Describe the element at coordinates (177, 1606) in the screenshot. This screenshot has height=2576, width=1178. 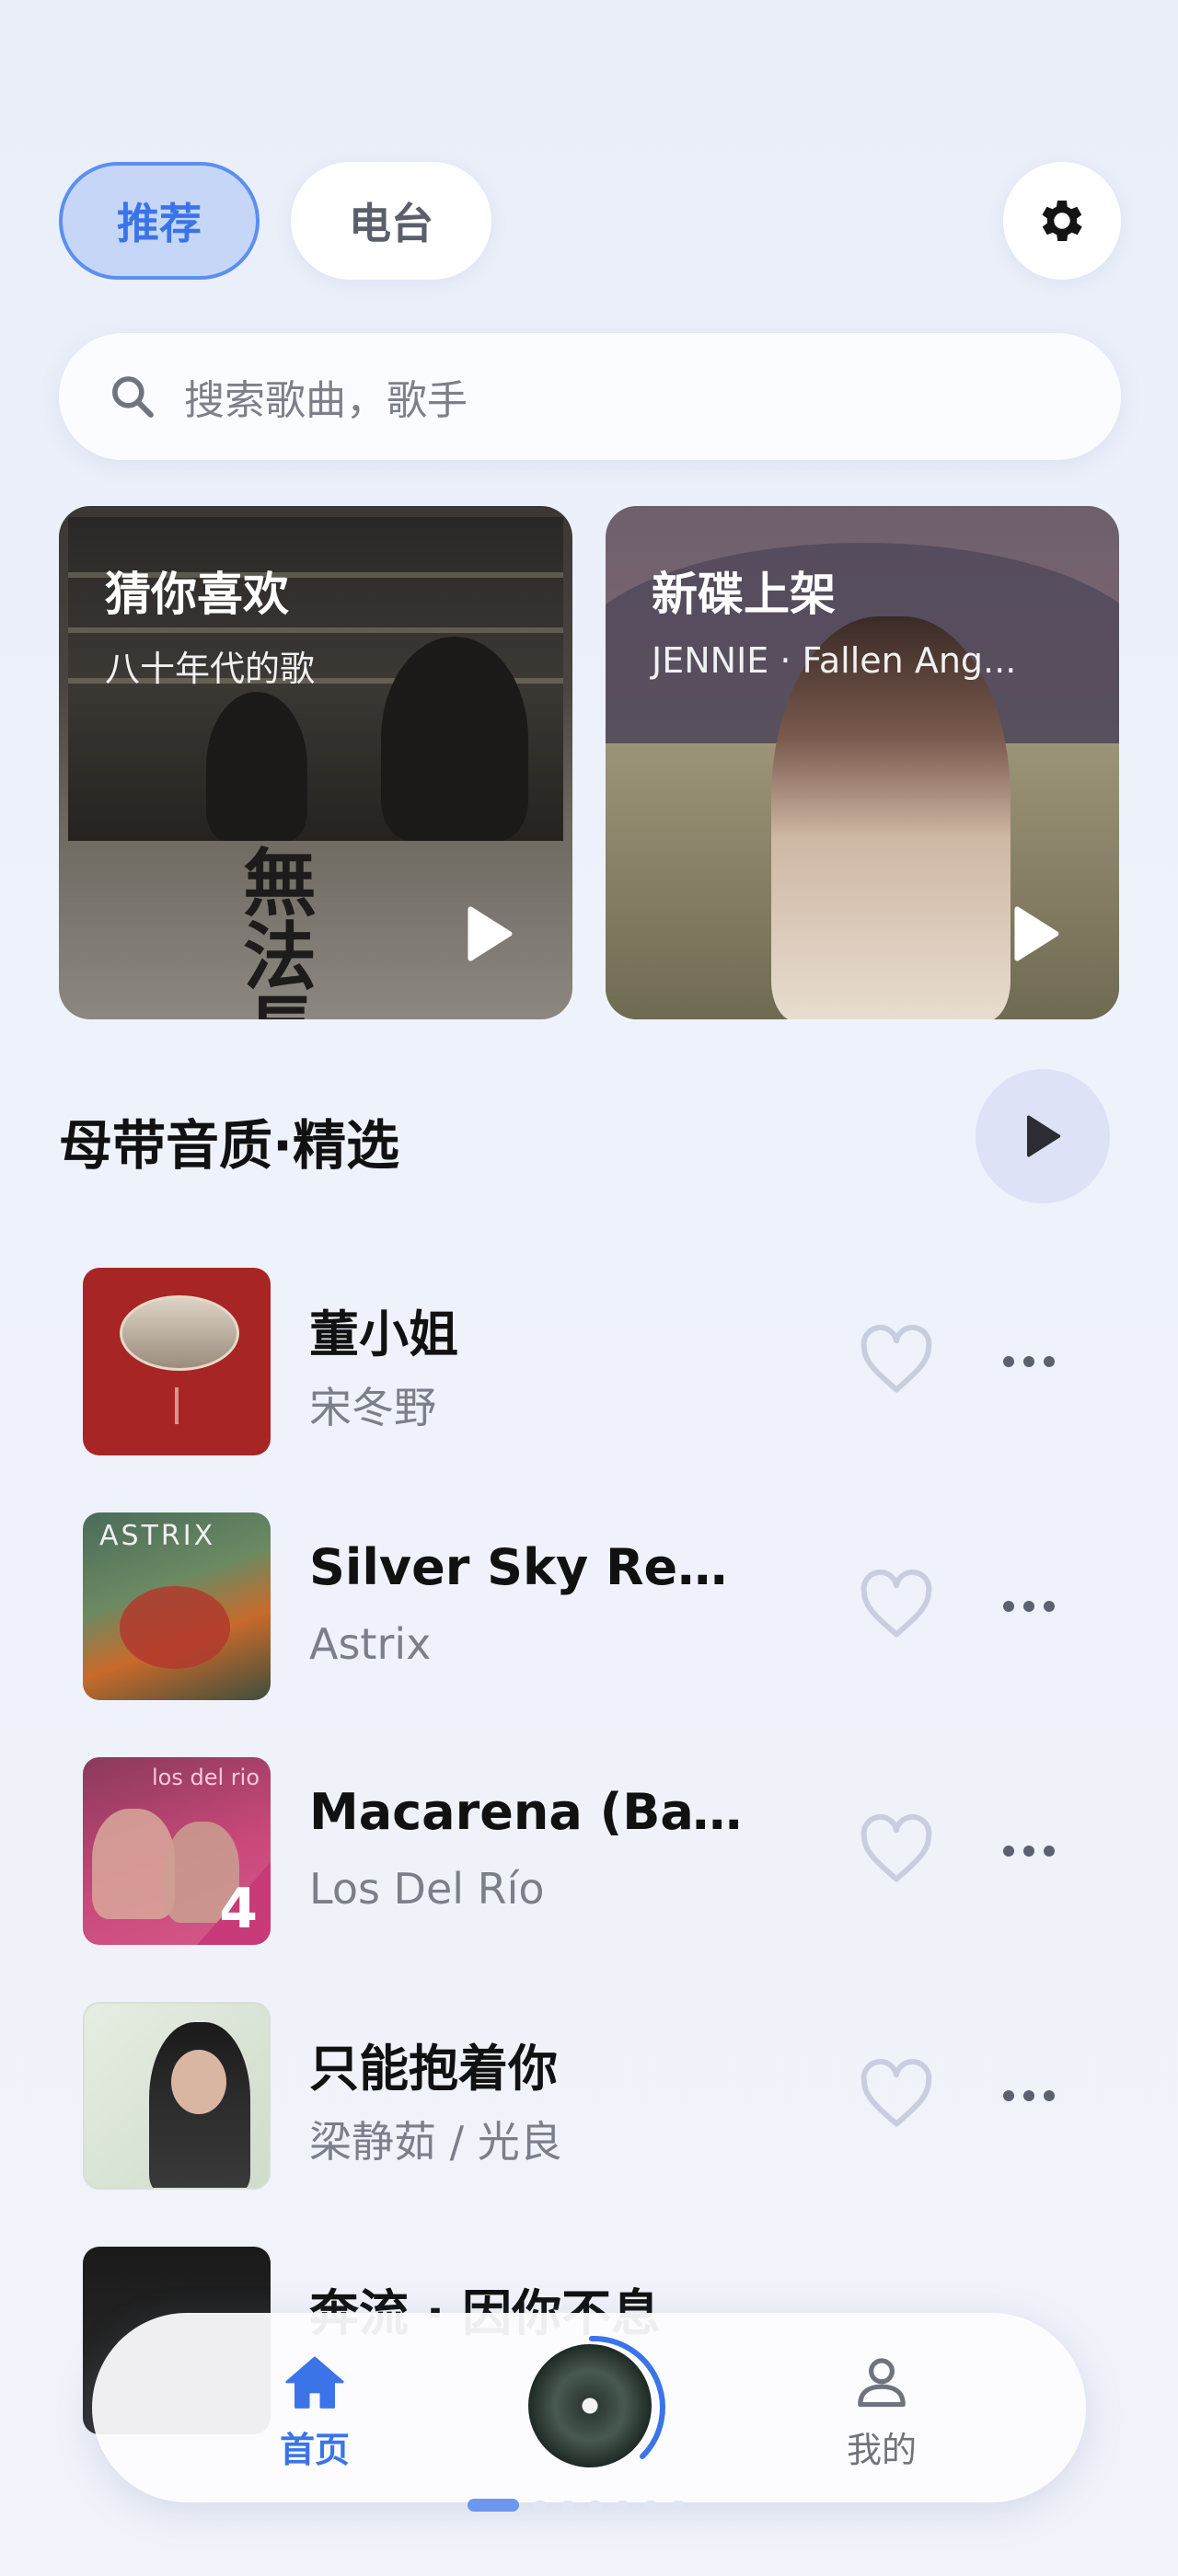
I see `song-cover: ASTRIX` at that location.